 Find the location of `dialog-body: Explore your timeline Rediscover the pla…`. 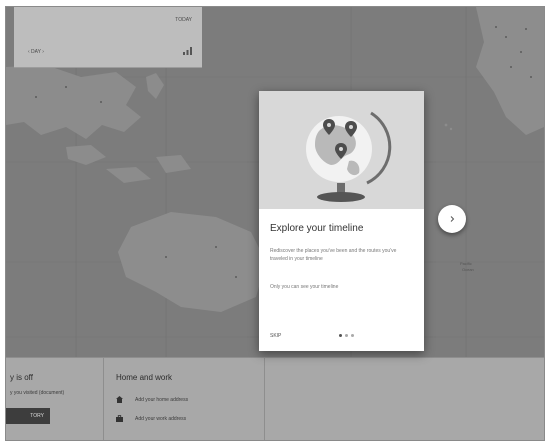

dialog-body: Explore your timeline Rediscover the pla… is located at coordinates (341, 280).